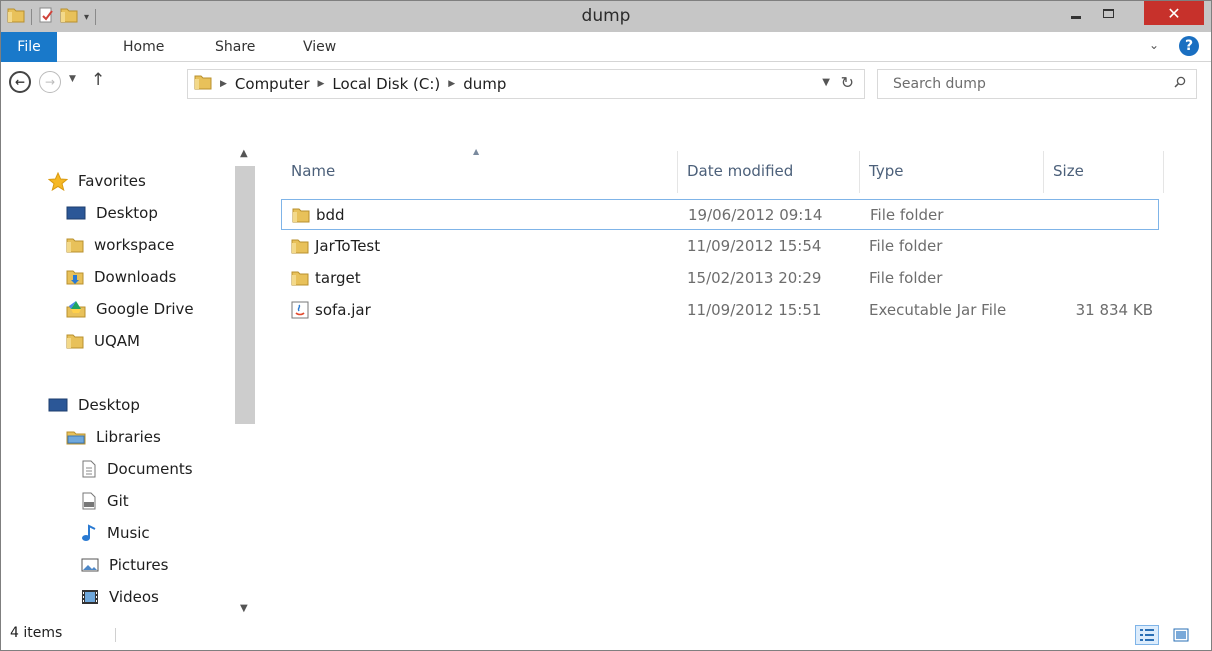 The width and height of the screenshot is (1212, 651). Describe the element at coordinates (526, 84) in the screenshot. I see `address-bar: ▶ Computer ▶ Local Disk (C:) ▶ dump ▼ ↻` at that location.